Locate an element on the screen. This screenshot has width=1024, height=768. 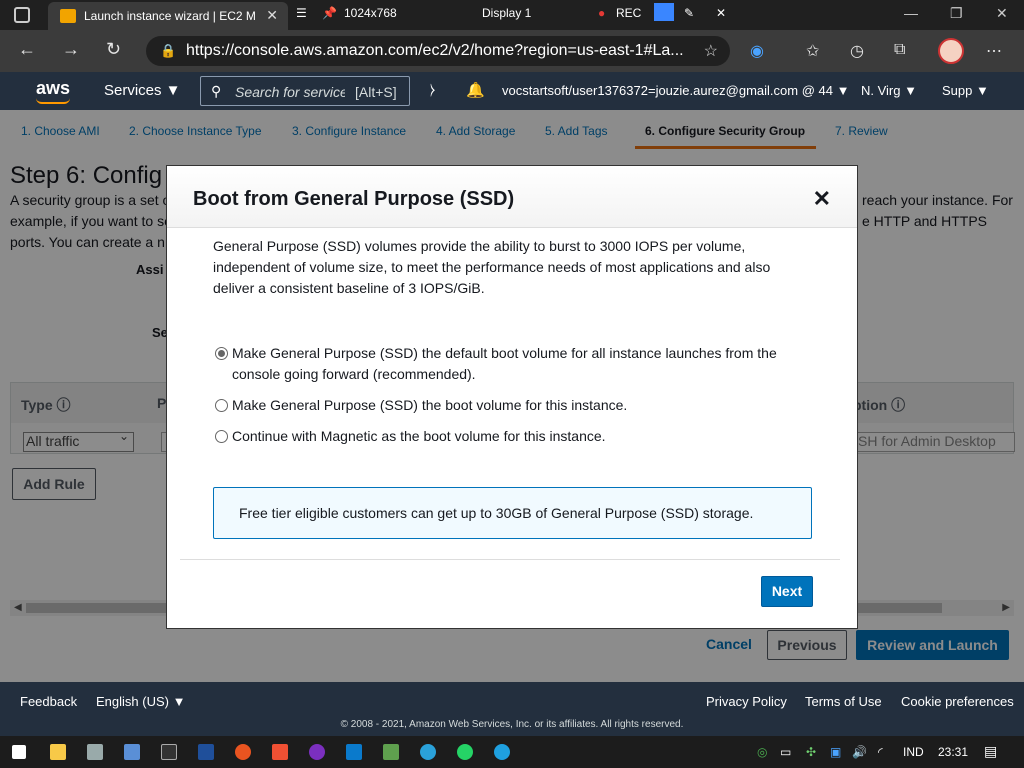
github-icon is located at coordinates (317, 752).